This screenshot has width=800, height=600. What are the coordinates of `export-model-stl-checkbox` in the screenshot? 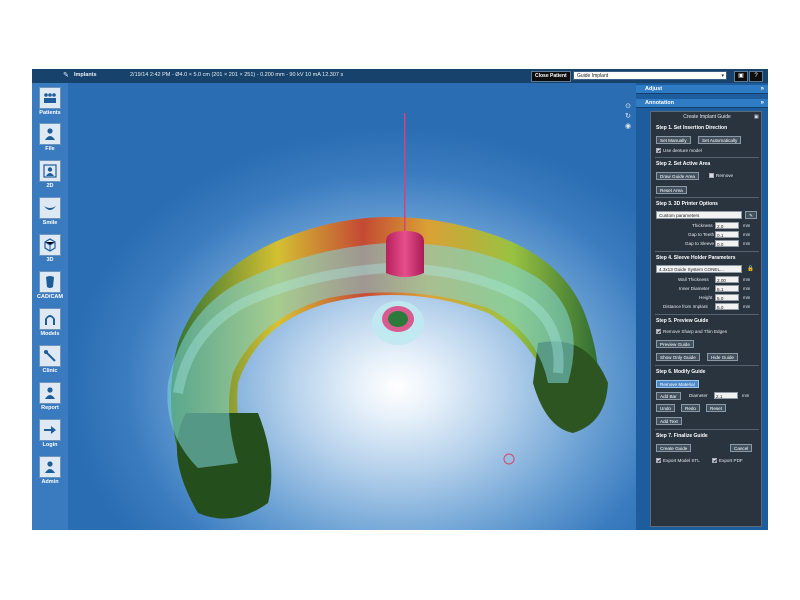 It's located at (658, 460).